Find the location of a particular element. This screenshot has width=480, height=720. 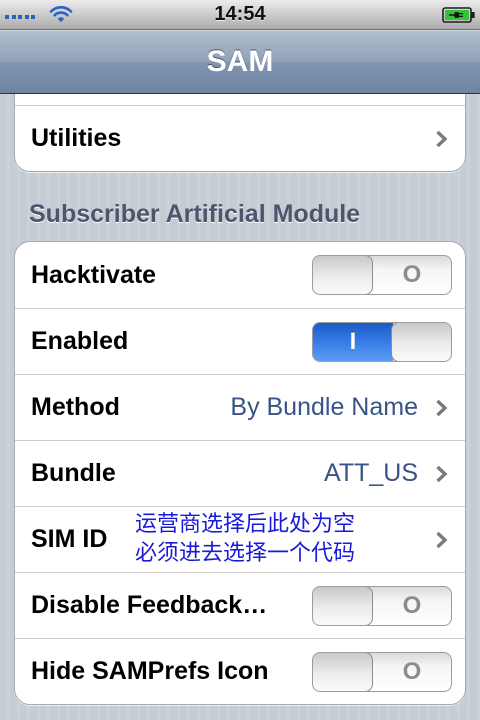

annotation-text: 运营商选择后此处为空 必须进去选择一个代码 is located at coordinates (245, 539).